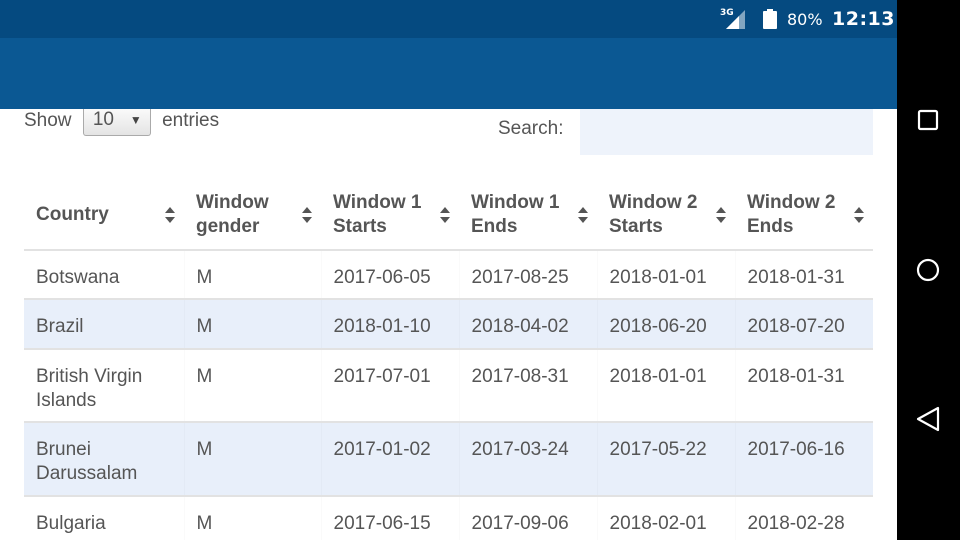 This screenshot has width=960, height=540. Describe the element at coordinates (666, 518) in the screenshot. I see `cell-window2-start: 2018-02-01` at that location.